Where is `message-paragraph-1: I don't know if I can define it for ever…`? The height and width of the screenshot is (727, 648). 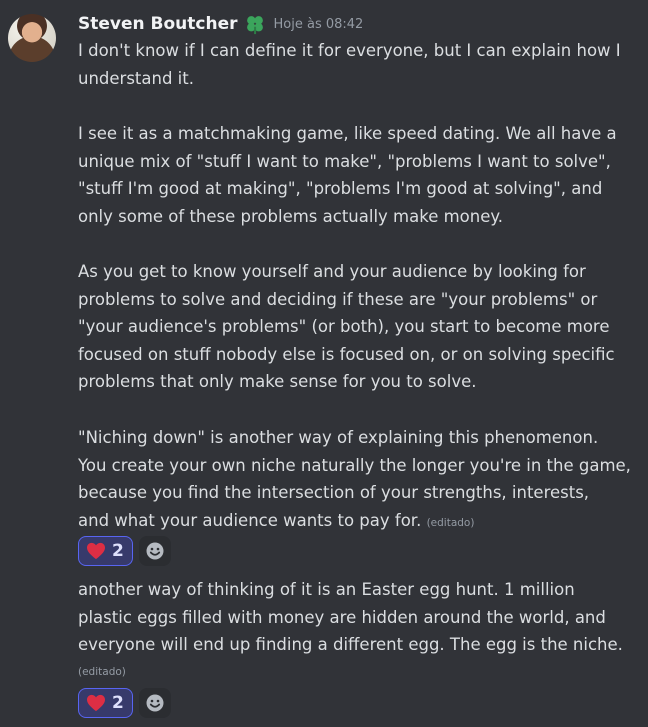 message-paragraph-1: I don't know if I can define it for ever… is located at coordinates (349, 64).